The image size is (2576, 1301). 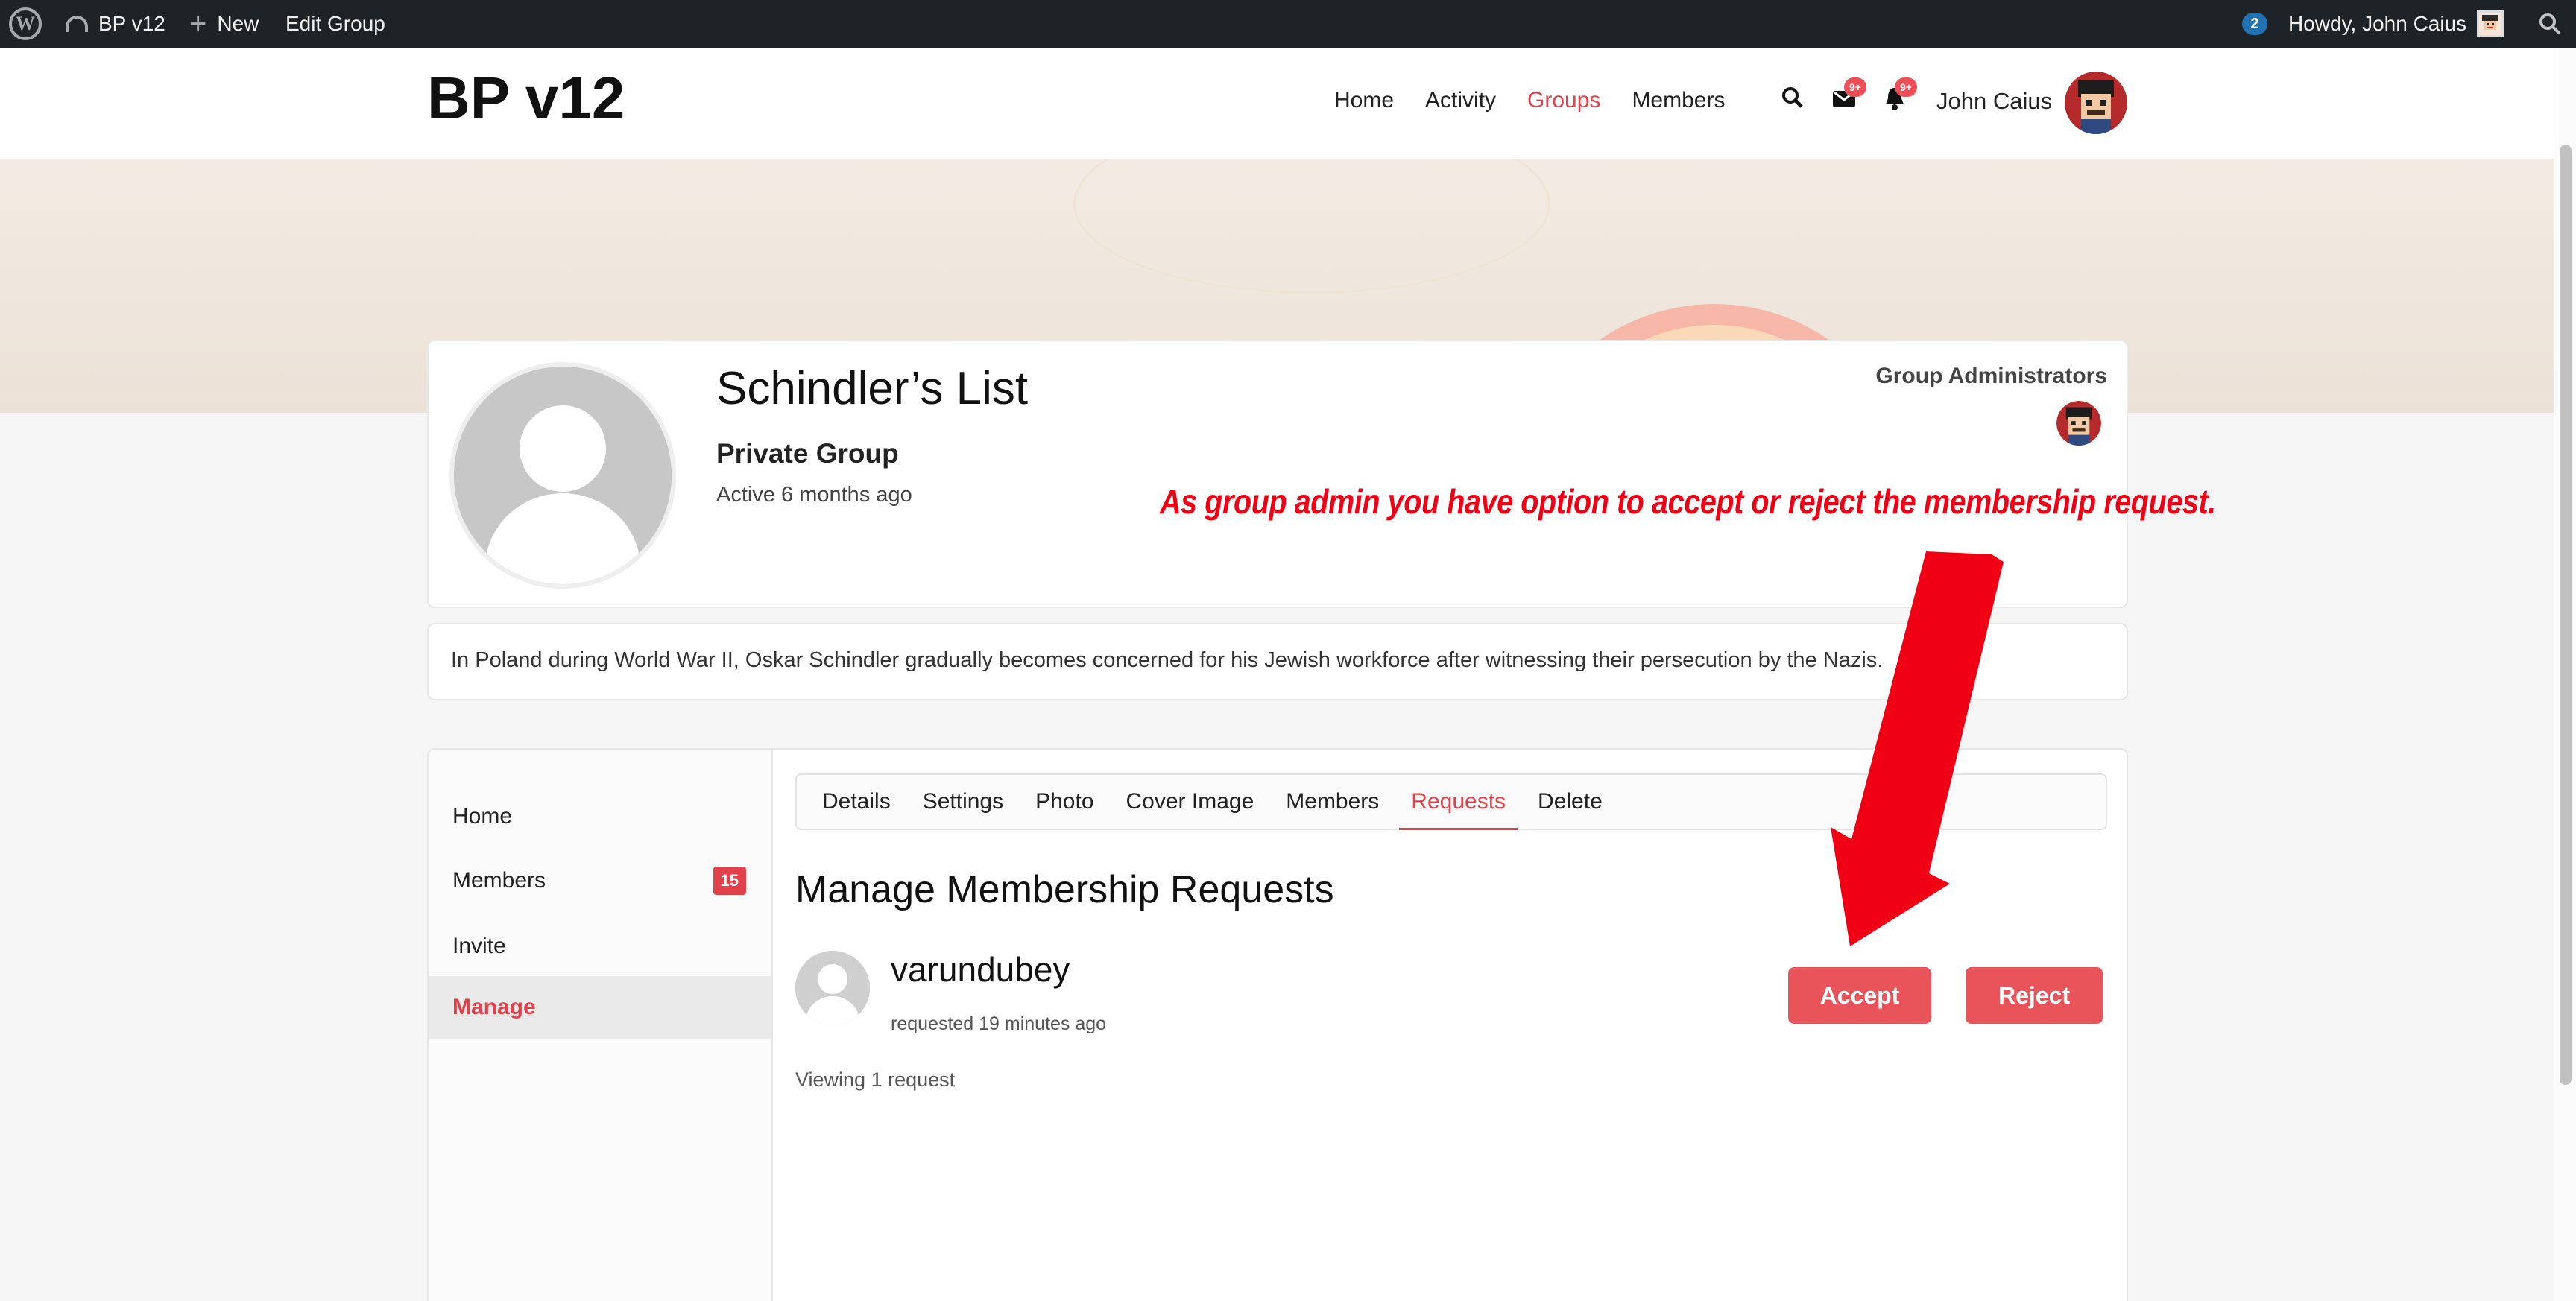 What do you see at coordinates (1190, 801) in the screenshot?
I see `tab-cover-image: Cover Image` at bounding box center [1190, 801].